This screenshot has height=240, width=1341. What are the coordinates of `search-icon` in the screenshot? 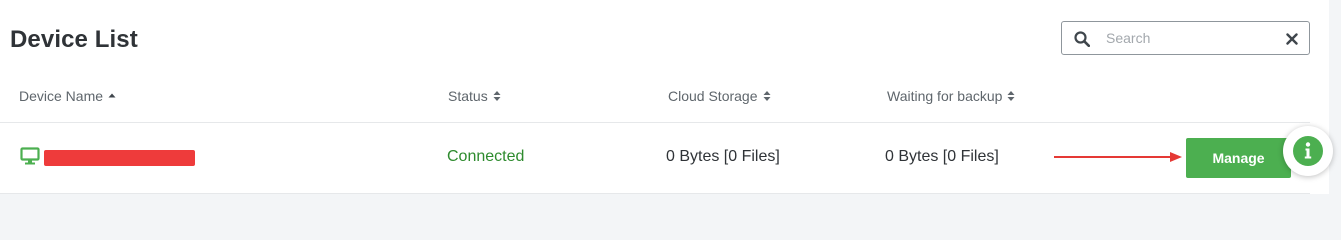 It's located at (1082, 39).